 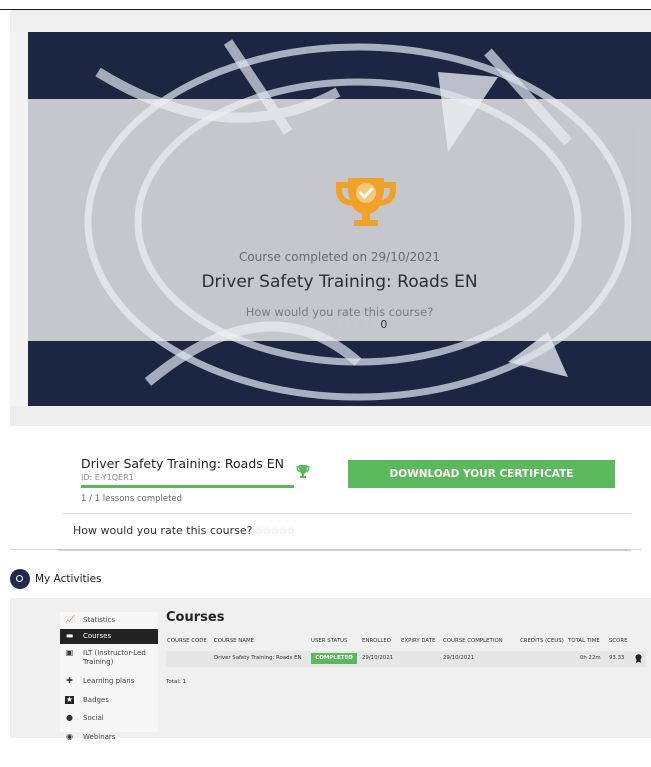 I want to click on card-rate-row: How would you rate this course? ☆☆☆☆☆, so click(x=184, y=530).